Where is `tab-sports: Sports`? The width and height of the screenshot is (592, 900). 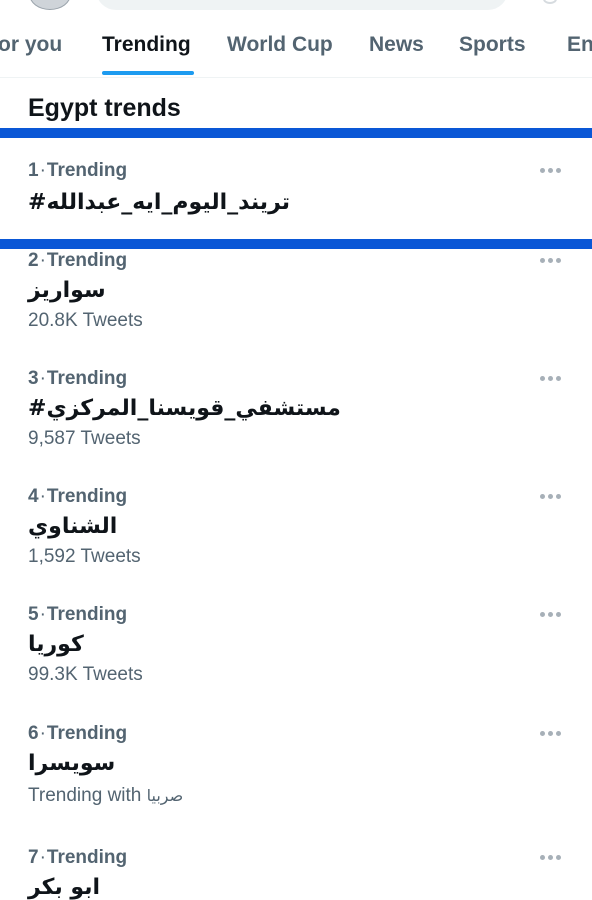 tab-sports: Sports is located at coordinates (492, 45).